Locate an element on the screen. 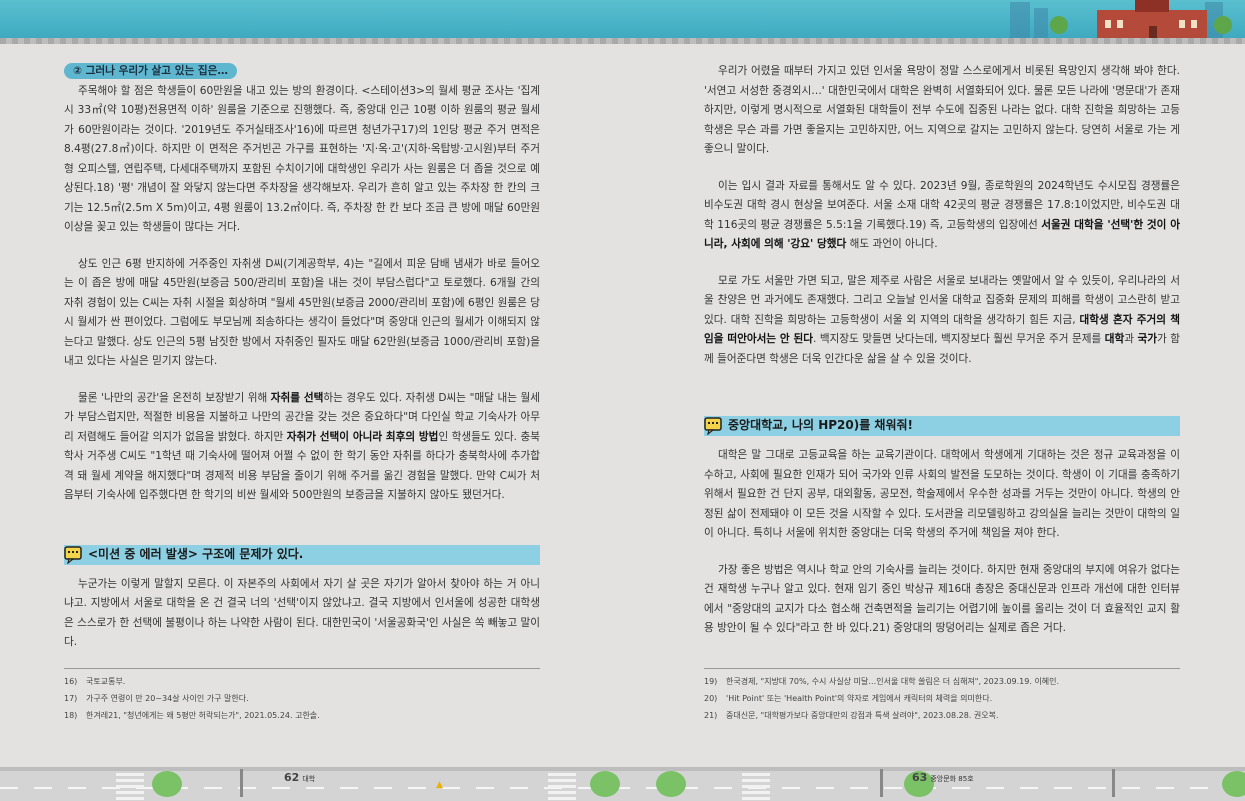  section-title: 중앙대학교, 나의 HP20)를 채워줘! is located at coordinates (821, 425).